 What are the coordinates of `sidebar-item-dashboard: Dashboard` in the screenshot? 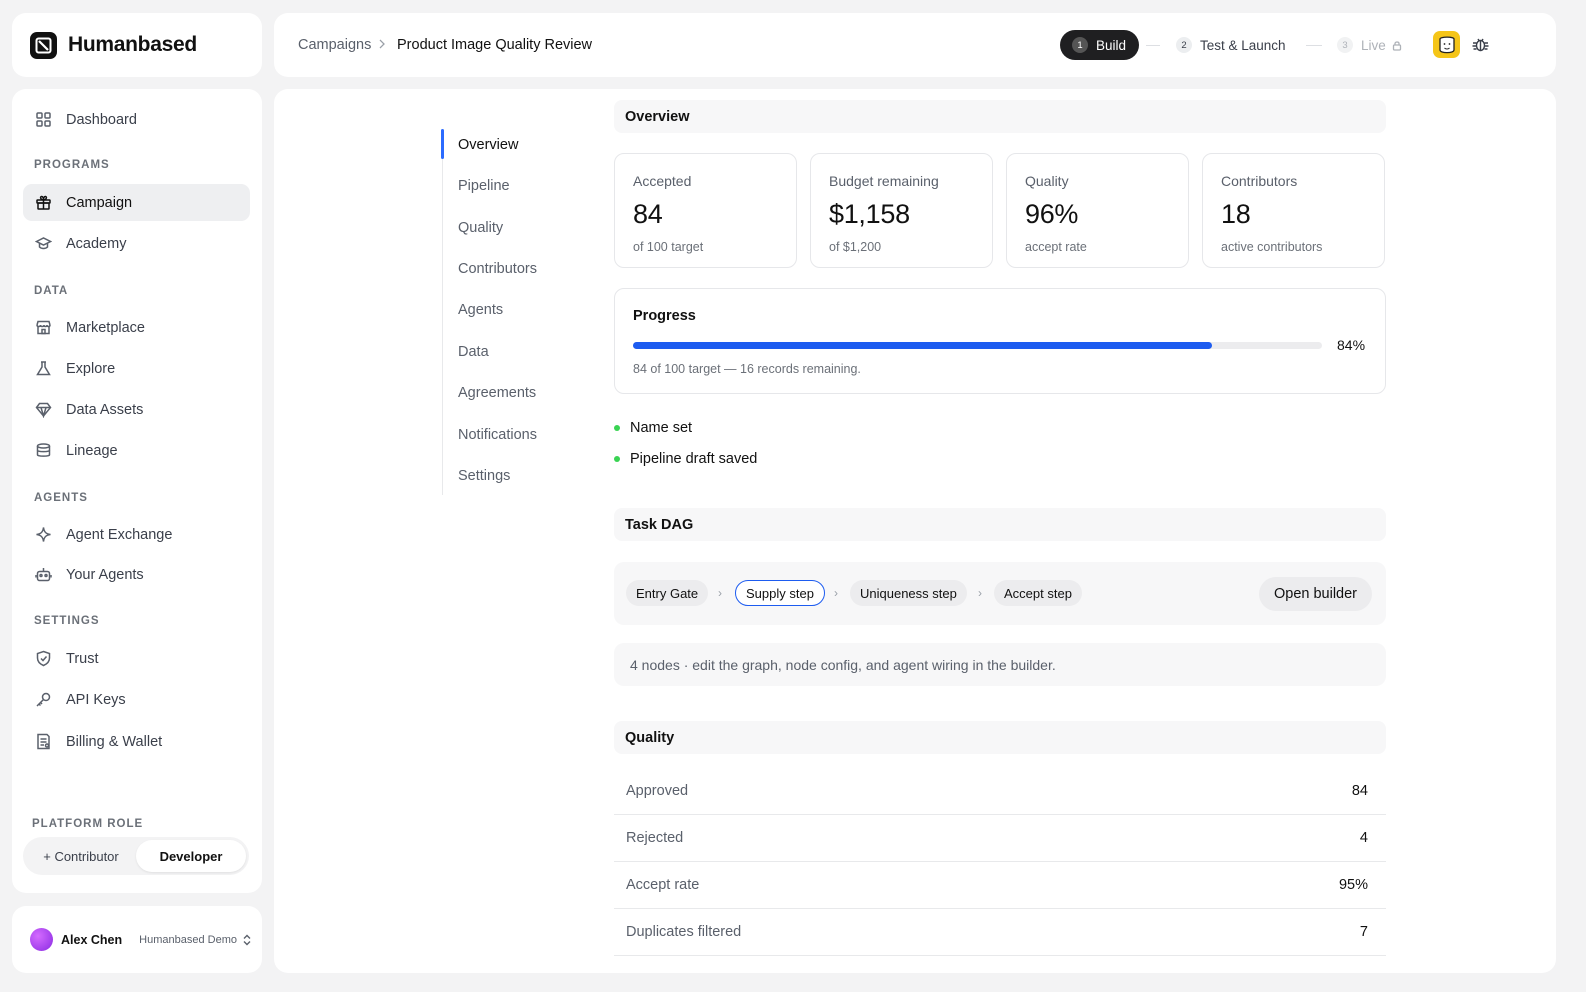 It's located at (136, 119).